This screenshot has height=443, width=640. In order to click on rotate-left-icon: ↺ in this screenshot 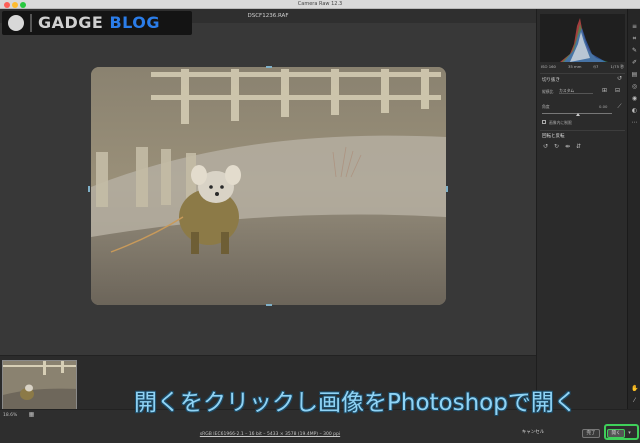, I will do `click(545, 146)`.